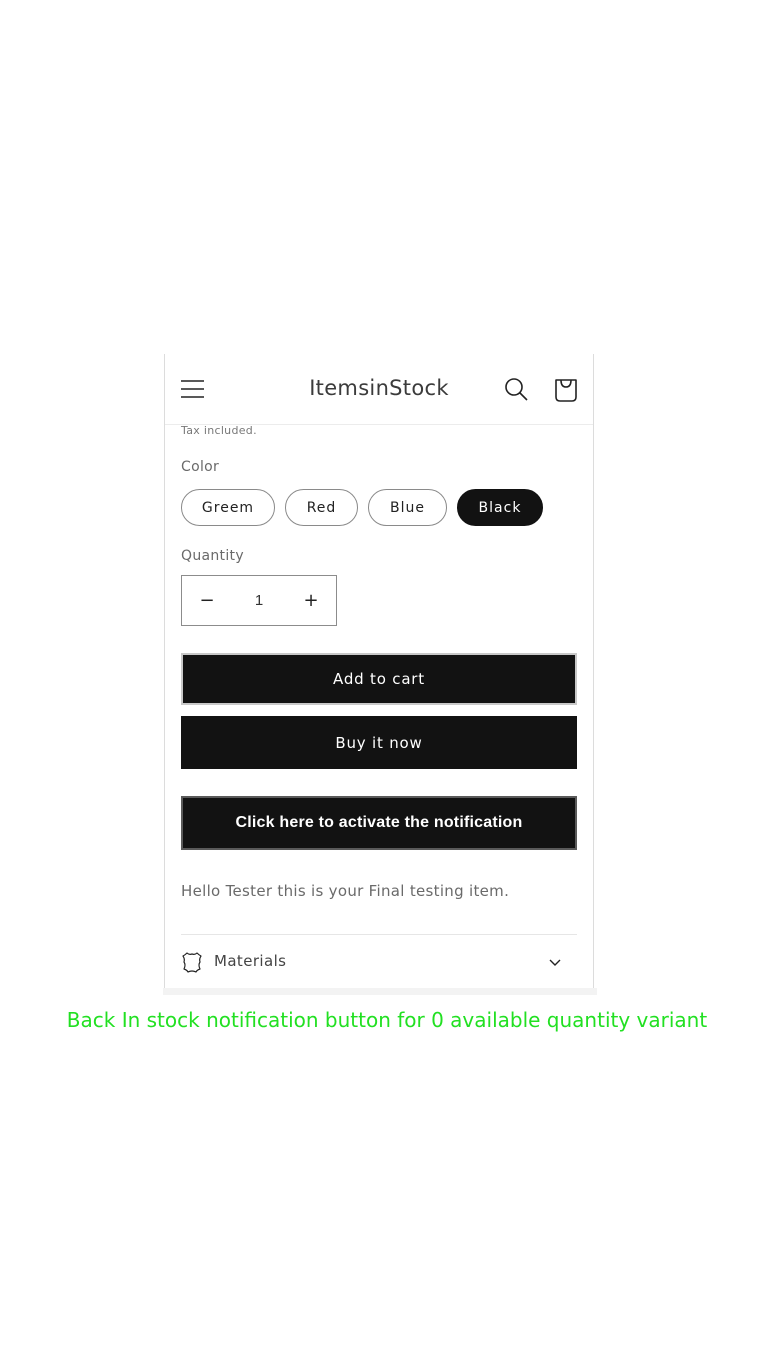  I want to click on buy-it-now-button: Buy it now, so click(379, 742).